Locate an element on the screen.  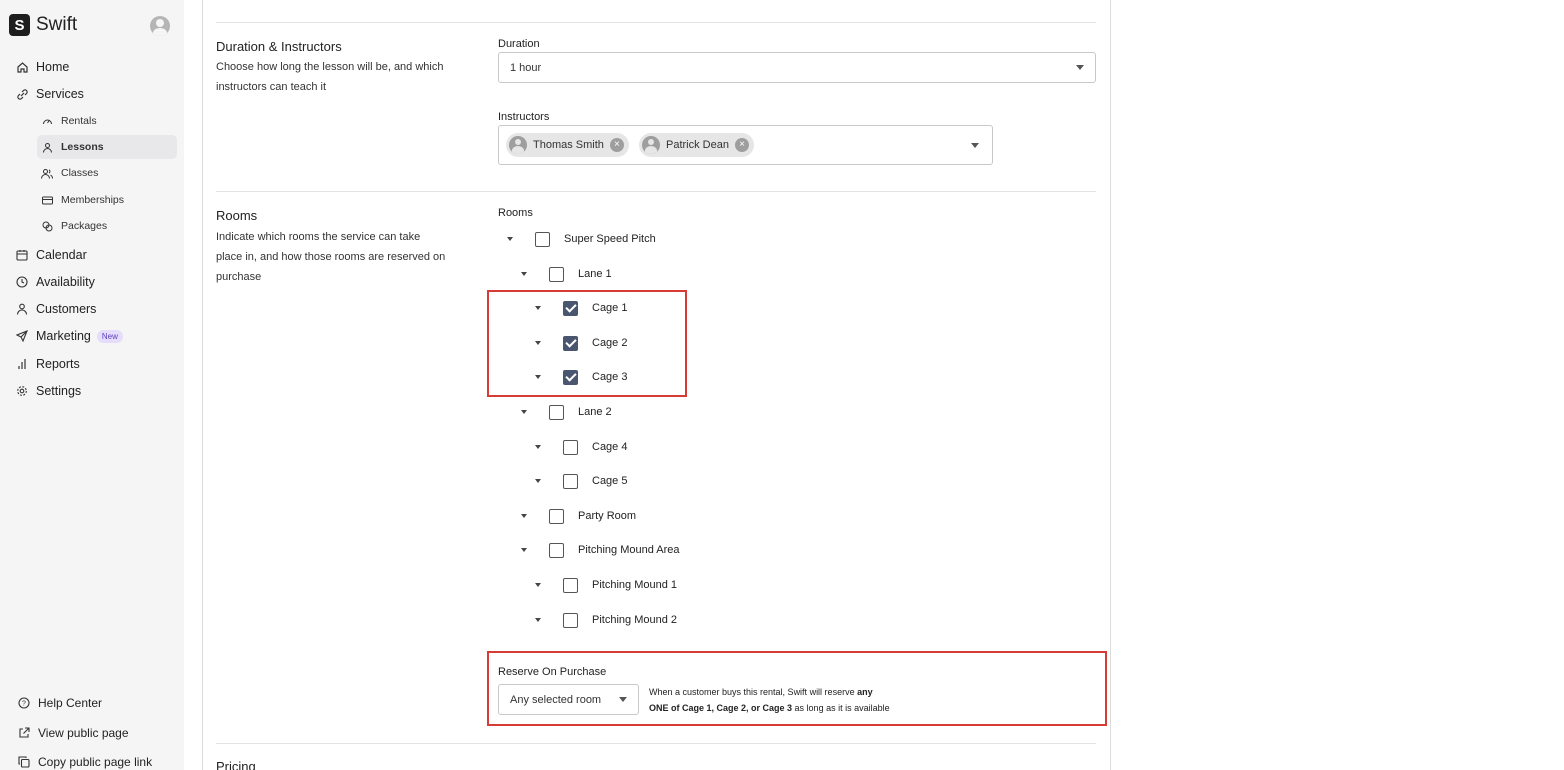
instructor-chip: Thomas Smith × is located at coordinates (567, 145).